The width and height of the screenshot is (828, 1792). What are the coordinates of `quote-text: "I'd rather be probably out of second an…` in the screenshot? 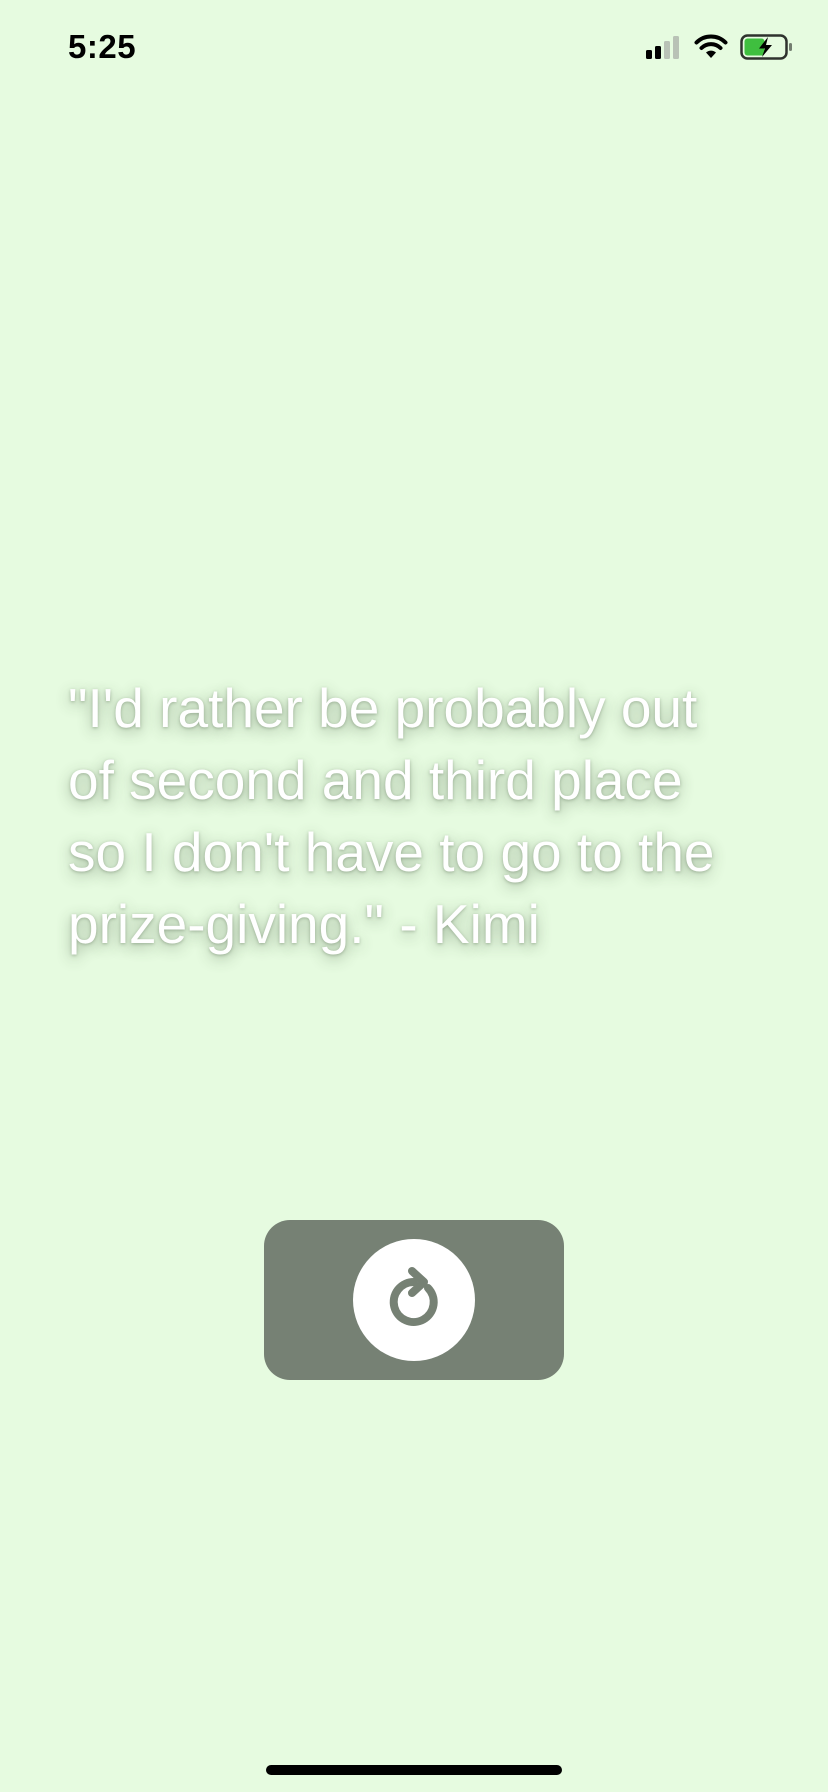 It's located at (391, 816).